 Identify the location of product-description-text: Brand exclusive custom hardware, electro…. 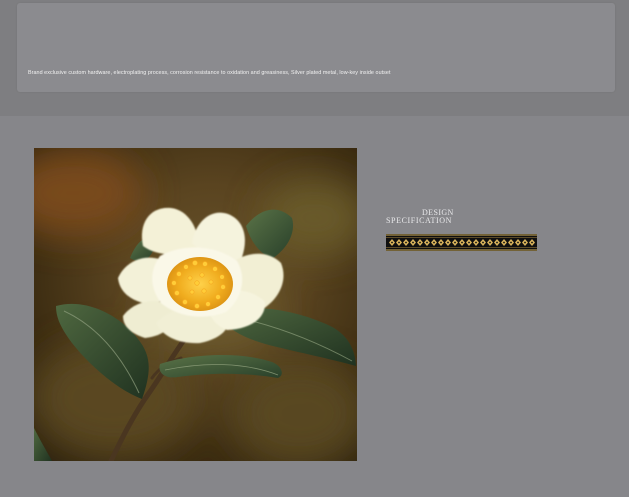
(209, 73).